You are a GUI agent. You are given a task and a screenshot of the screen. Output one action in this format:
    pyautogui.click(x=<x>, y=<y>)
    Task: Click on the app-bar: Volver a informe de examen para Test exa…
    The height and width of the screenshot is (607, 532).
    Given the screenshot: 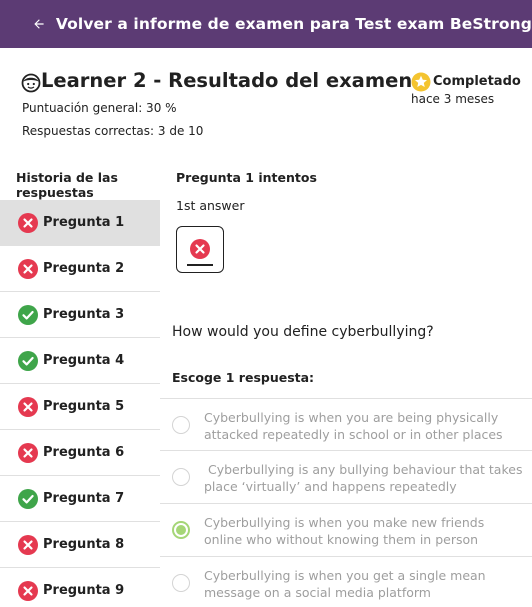 What is the action you would take?
    pyautogui.click(x=266, y=24)
    